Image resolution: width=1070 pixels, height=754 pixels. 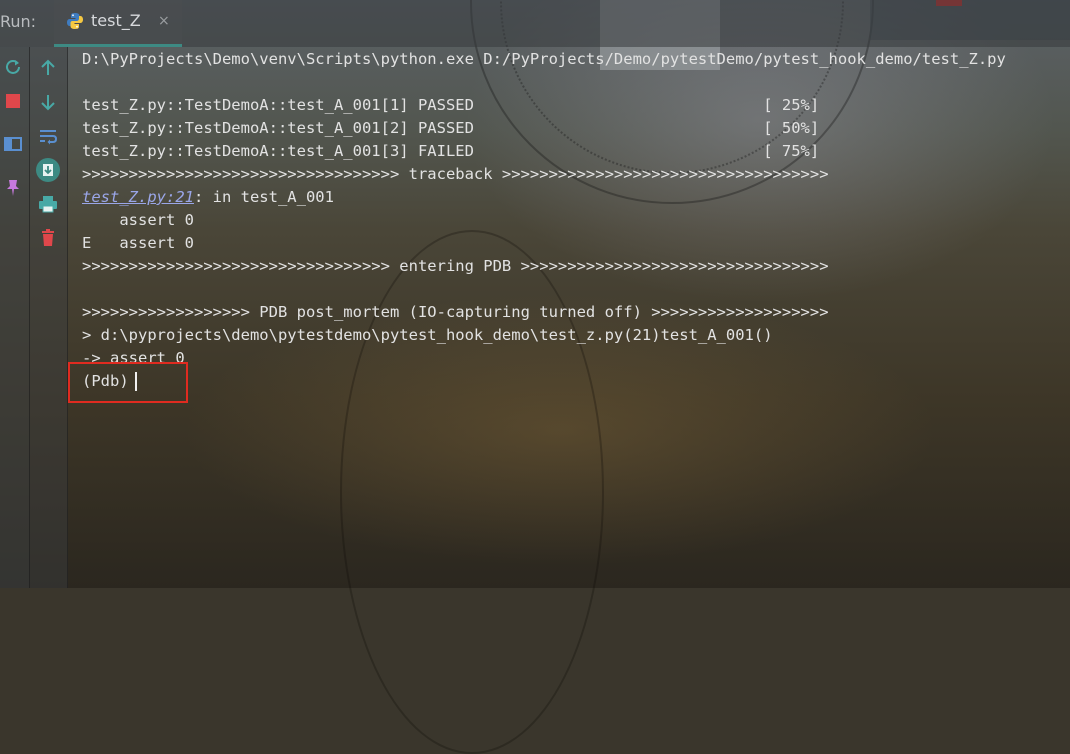 What do you see at coordinates (128, 382) in the screenshot?
I see `prompt-highlight-box` at bounding box center [128, 382].